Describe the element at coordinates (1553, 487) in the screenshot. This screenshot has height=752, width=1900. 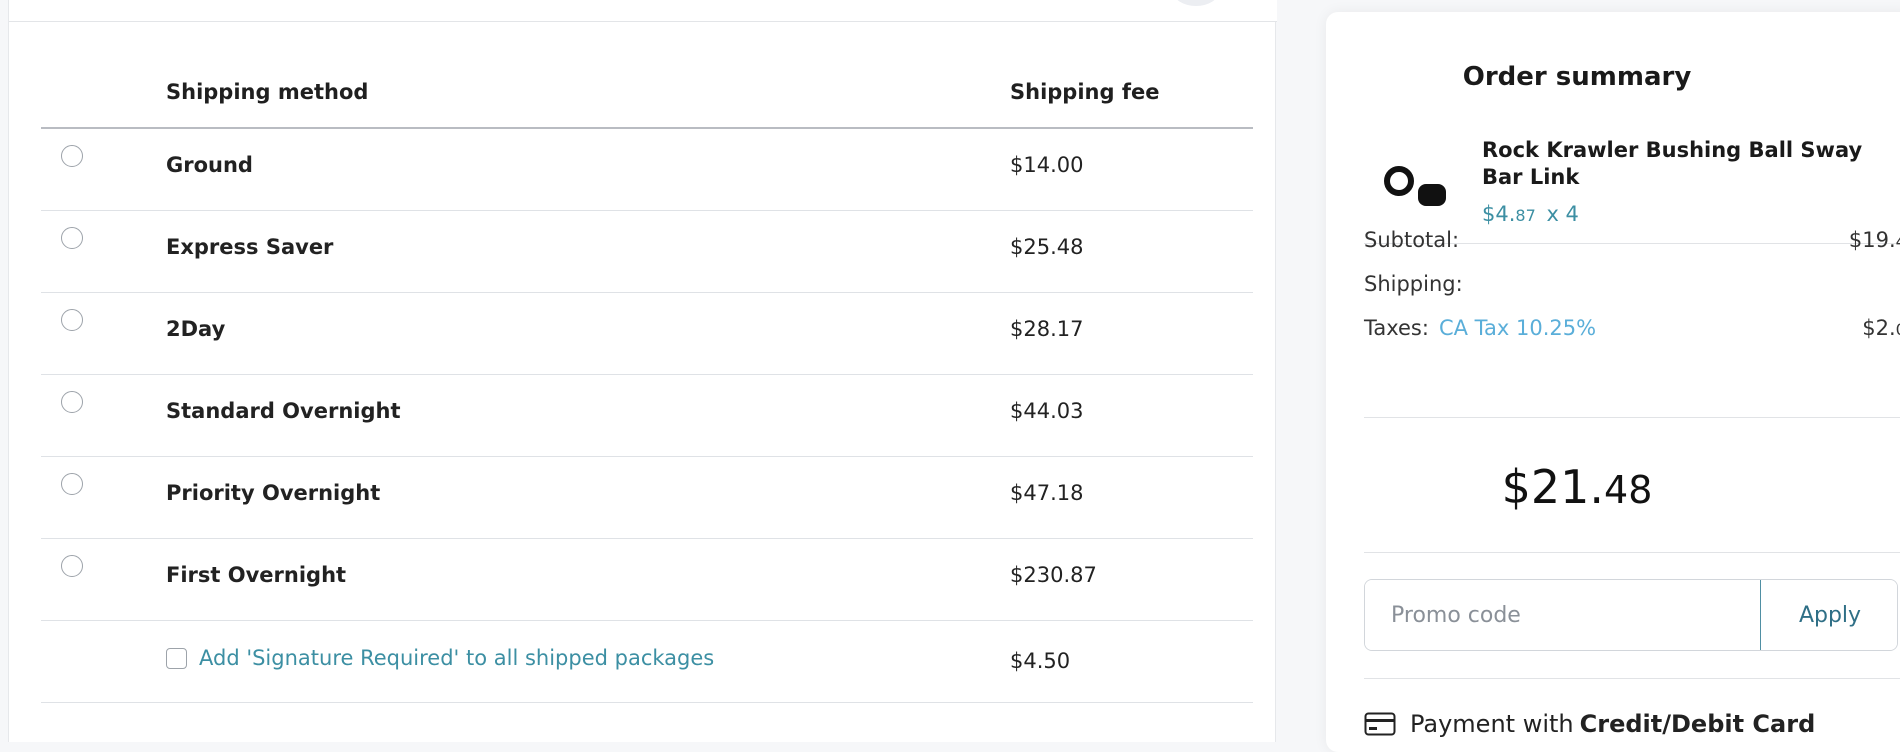
I see `total-main: $21.` at that location.